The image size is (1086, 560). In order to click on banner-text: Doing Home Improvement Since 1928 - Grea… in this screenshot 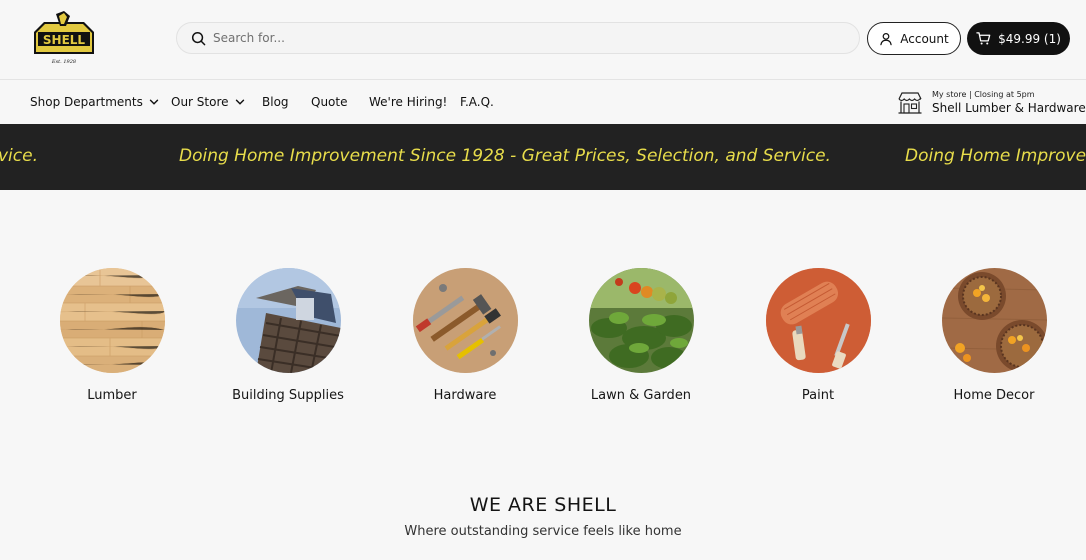, I will do `click(505, 156)`.